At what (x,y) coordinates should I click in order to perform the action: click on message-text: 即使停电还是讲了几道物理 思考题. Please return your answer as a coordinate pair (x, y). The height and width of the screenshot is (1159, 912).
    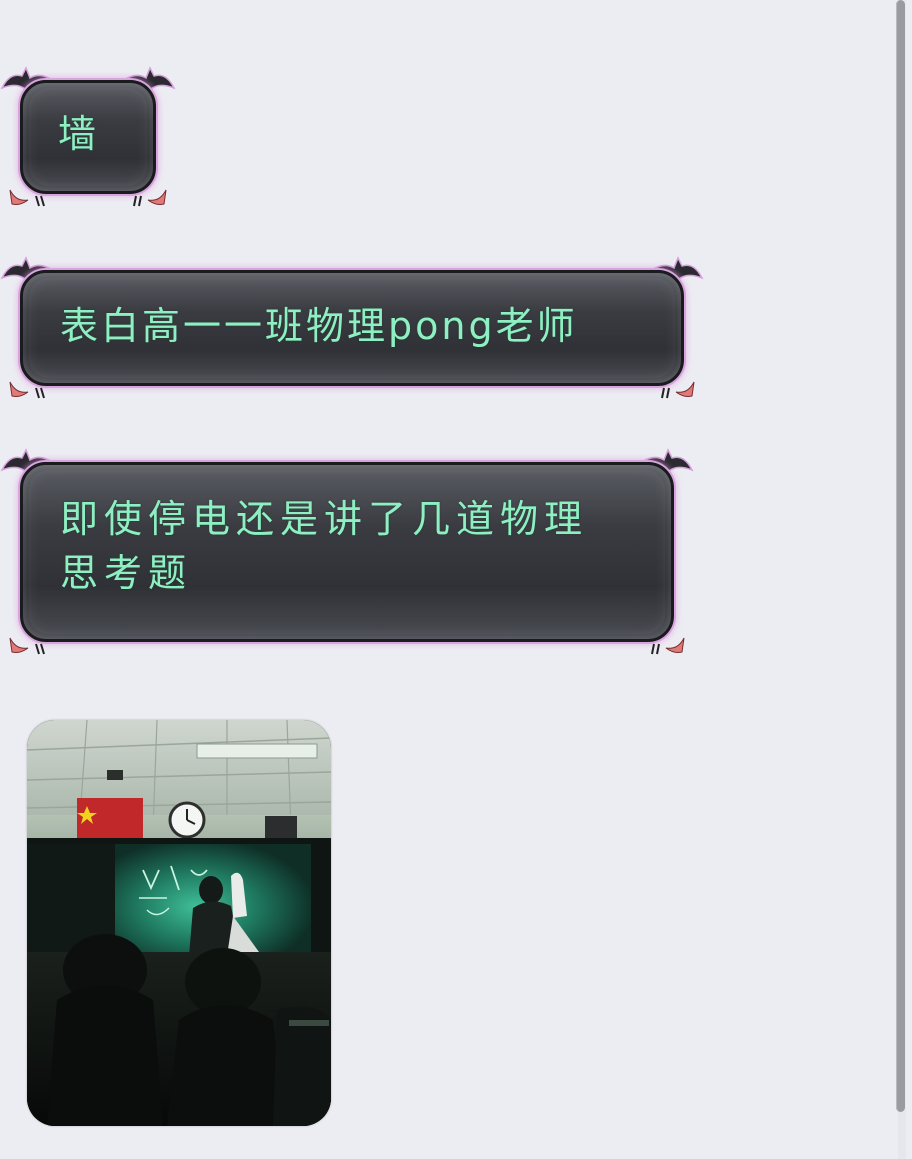
    Looking at the image, I should click on (324, 546).